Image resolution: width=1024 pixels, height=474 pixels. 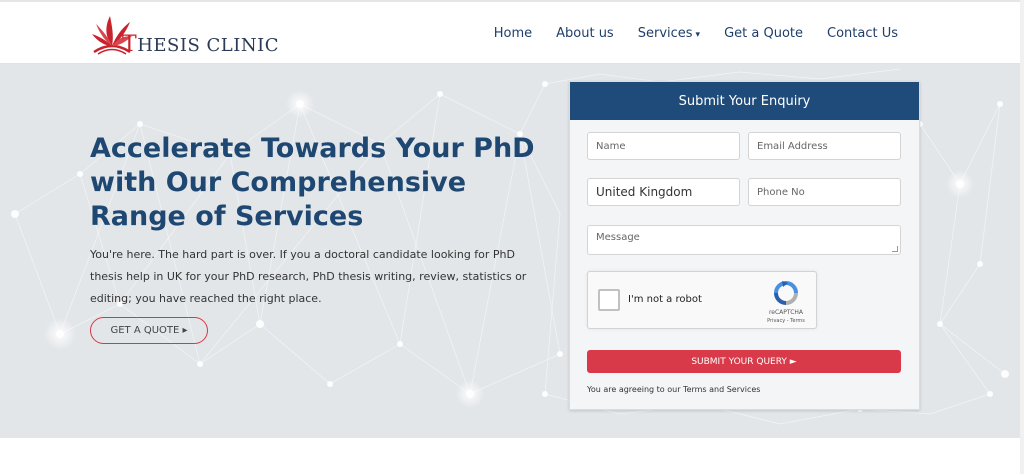 I want to click on site-logo: THESIS CLINIC, so click(x=184, y=34).